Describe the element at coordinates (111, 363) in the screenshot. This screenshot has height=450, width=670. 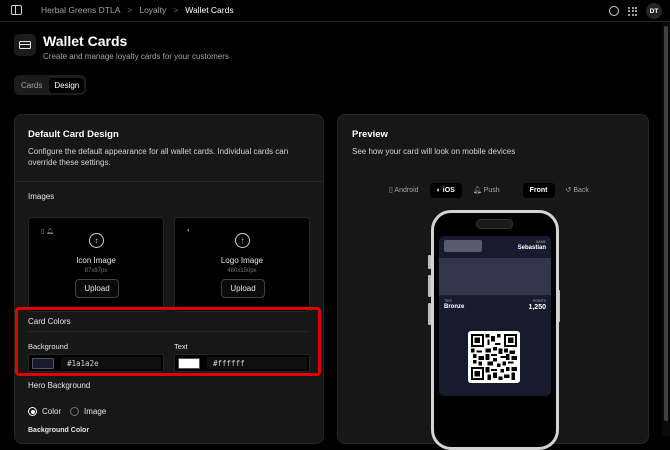
I see `background-color-input: #1a1a2e` at that location.